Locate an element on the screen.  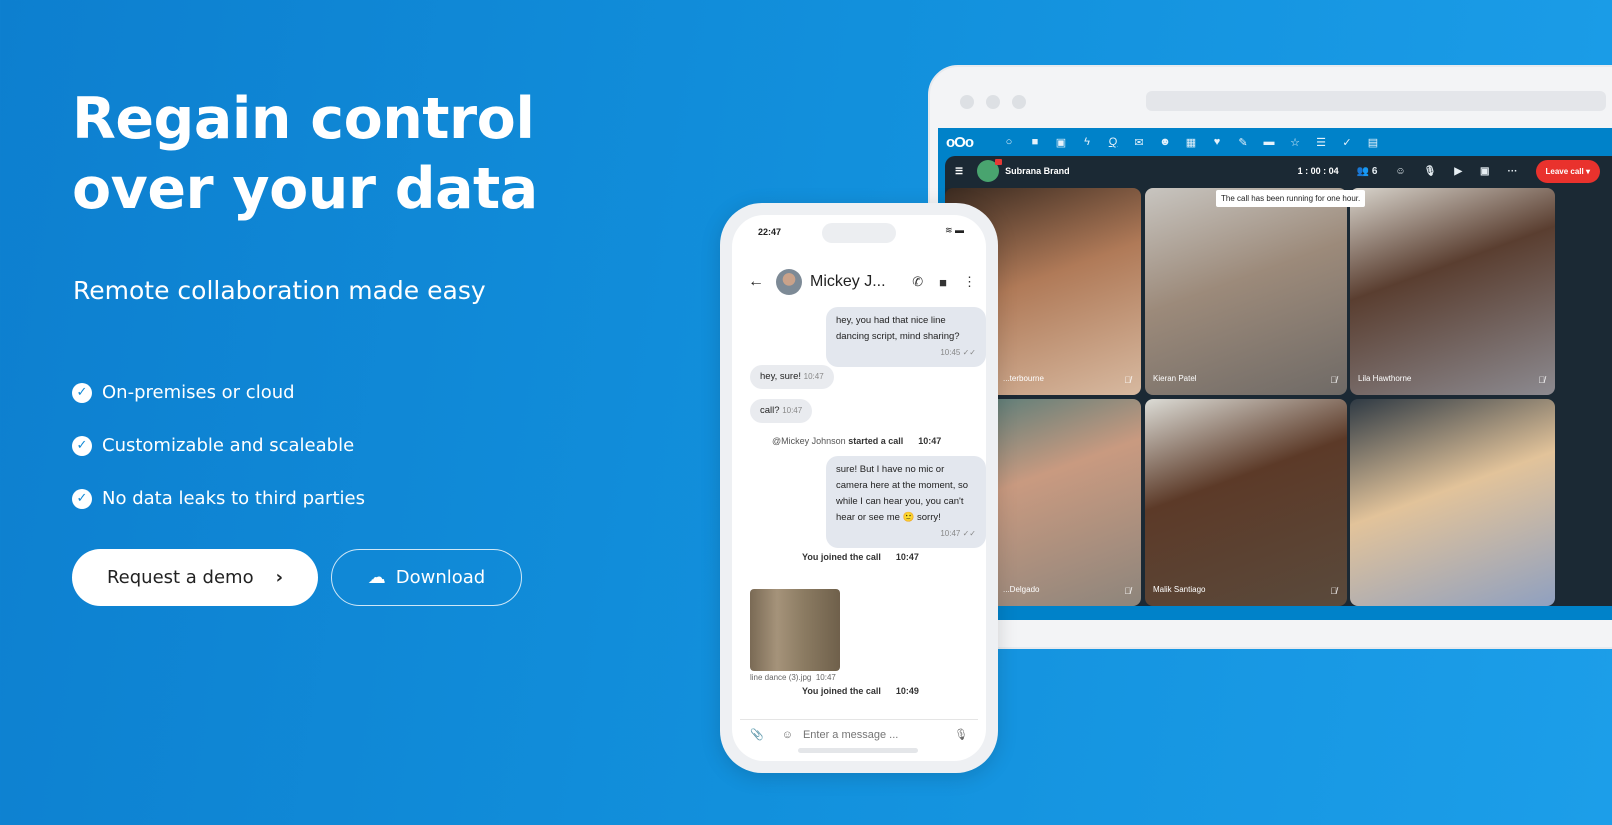
wifi-battery-icon: ≋ ▬ is located at coordinates (954, 230).